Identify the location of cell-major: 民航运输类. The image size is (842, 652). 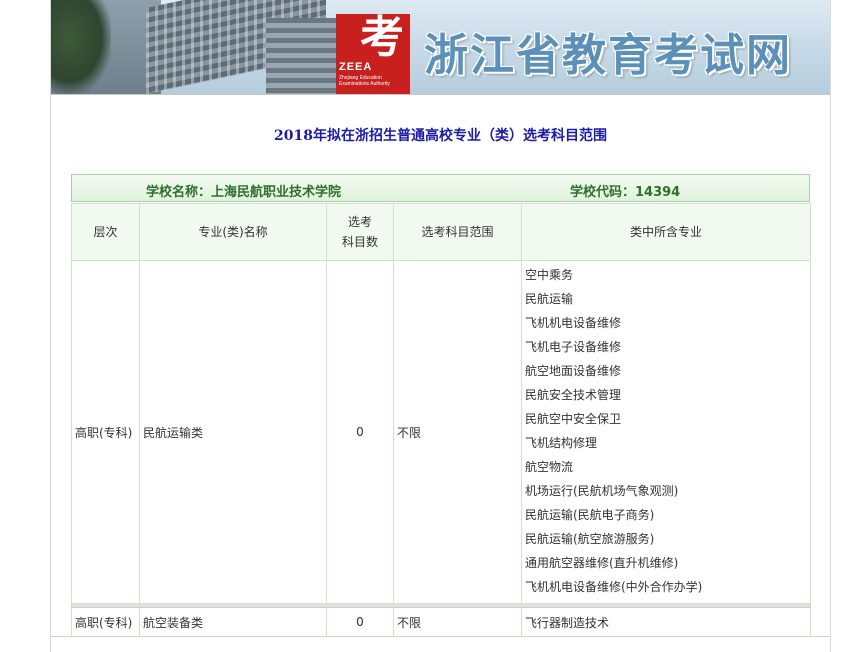
(233, 432).